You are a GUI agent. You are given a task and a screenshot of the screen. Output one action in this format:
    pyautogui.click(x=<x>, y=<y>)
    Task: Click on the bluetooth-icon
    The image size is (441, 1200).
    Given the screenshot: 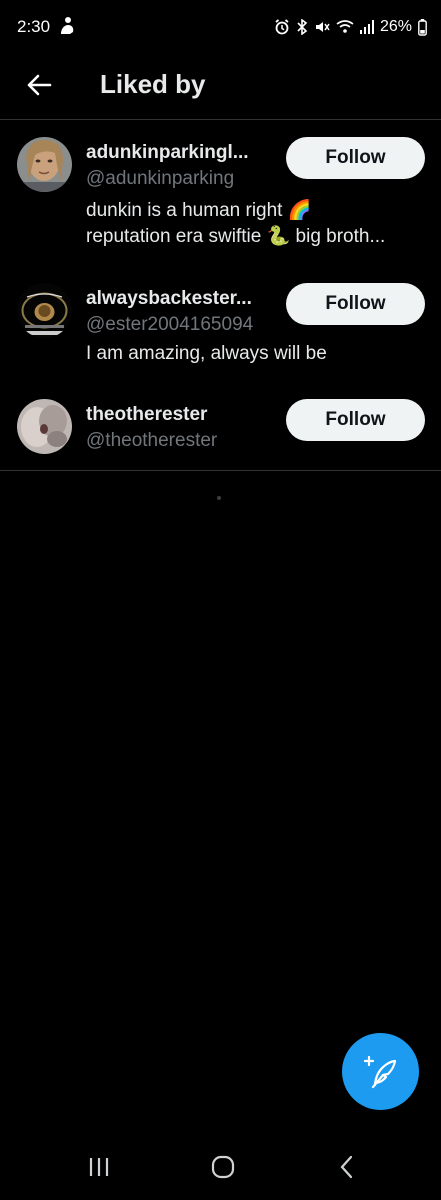 What is the action you would take?
    pyautogui.click(x=302, y=27)
    